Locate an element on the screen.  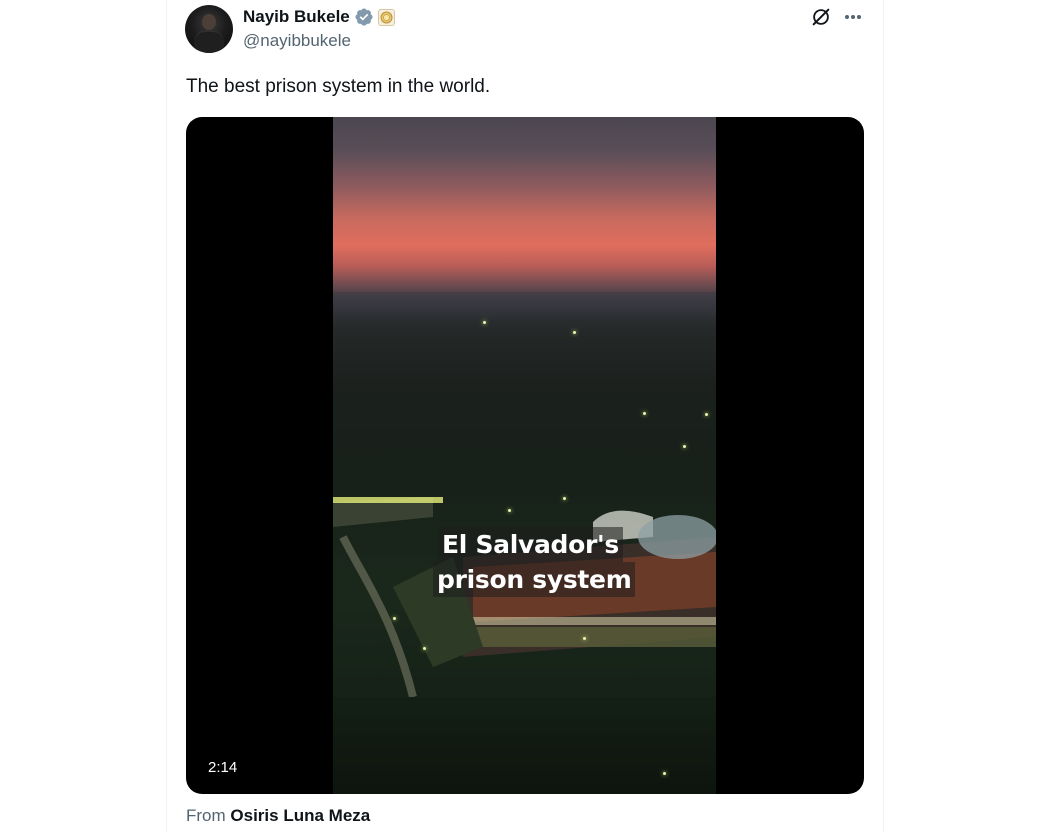
video-caption-line-1: El Salvador's is located at coordinates (530, 544).